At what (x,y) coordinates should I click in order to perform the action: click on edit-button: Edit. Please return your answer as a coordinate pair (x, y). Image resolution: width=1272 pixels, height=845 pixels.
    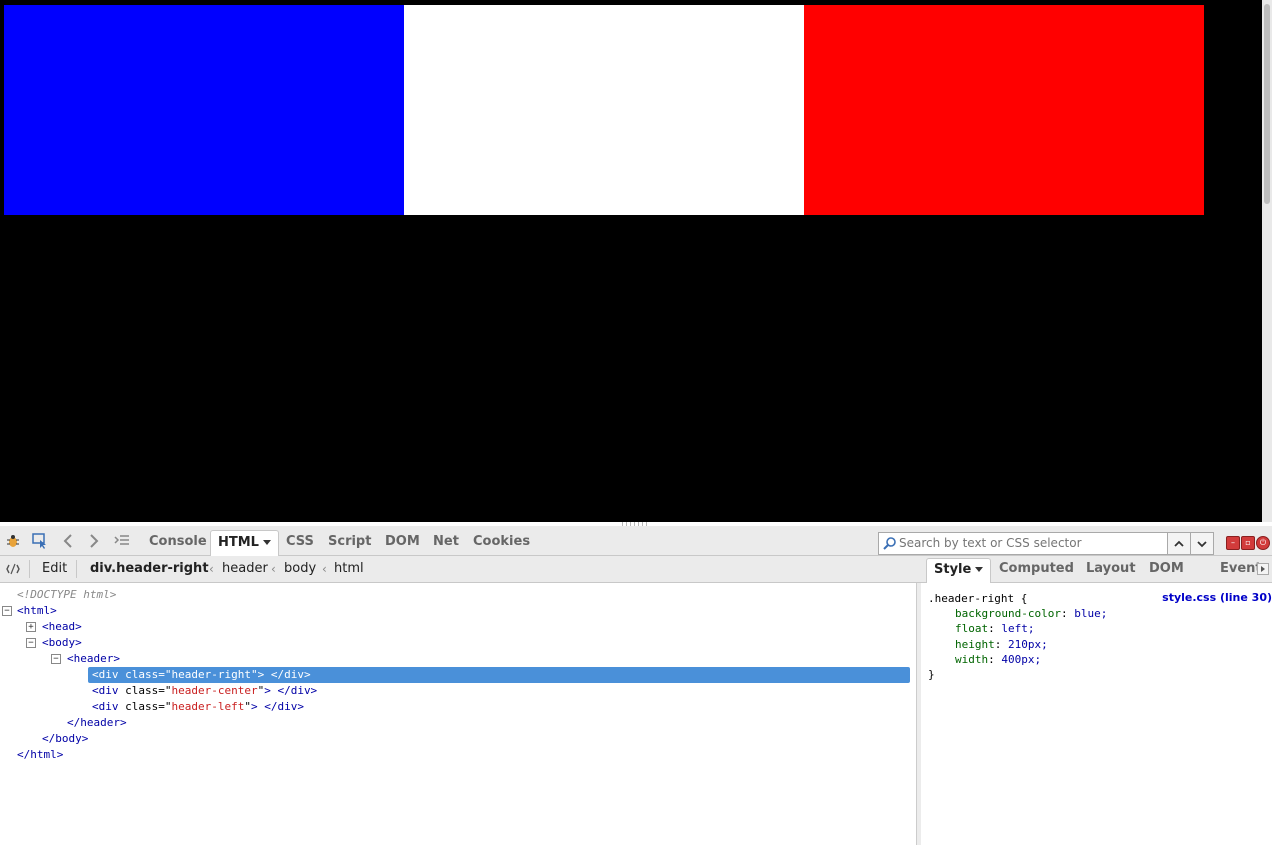
    Looking at the image, I should click on (54, 569).